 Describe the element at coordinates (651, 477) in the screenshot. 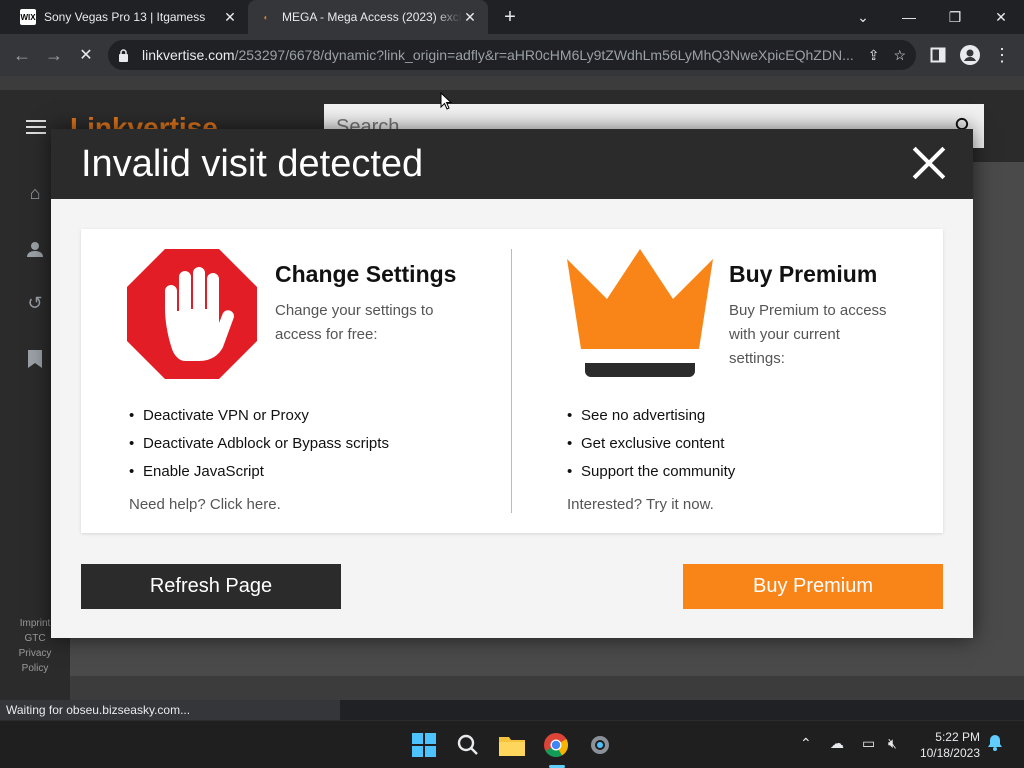

I see `list-item: Support the community` at that location.